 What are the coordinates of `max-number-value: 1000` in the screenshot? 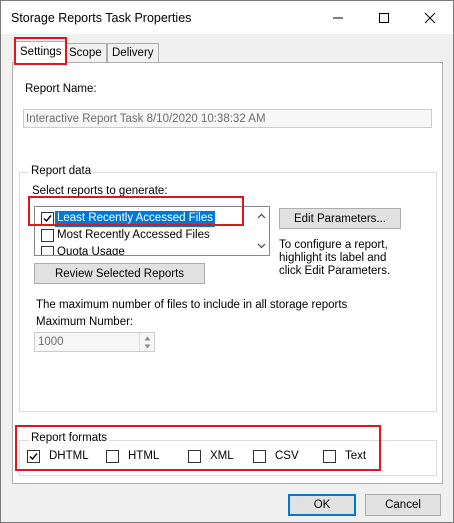 It's located at (51, 342).